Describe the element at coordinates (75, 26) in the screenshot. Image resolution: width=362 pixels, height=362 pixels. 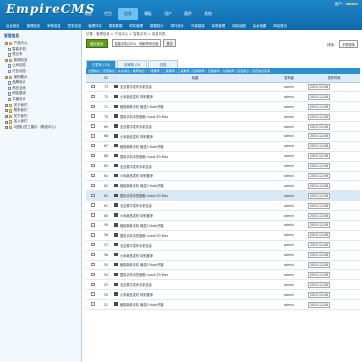
I see `sub-nav-item: 签发信息` at that location.